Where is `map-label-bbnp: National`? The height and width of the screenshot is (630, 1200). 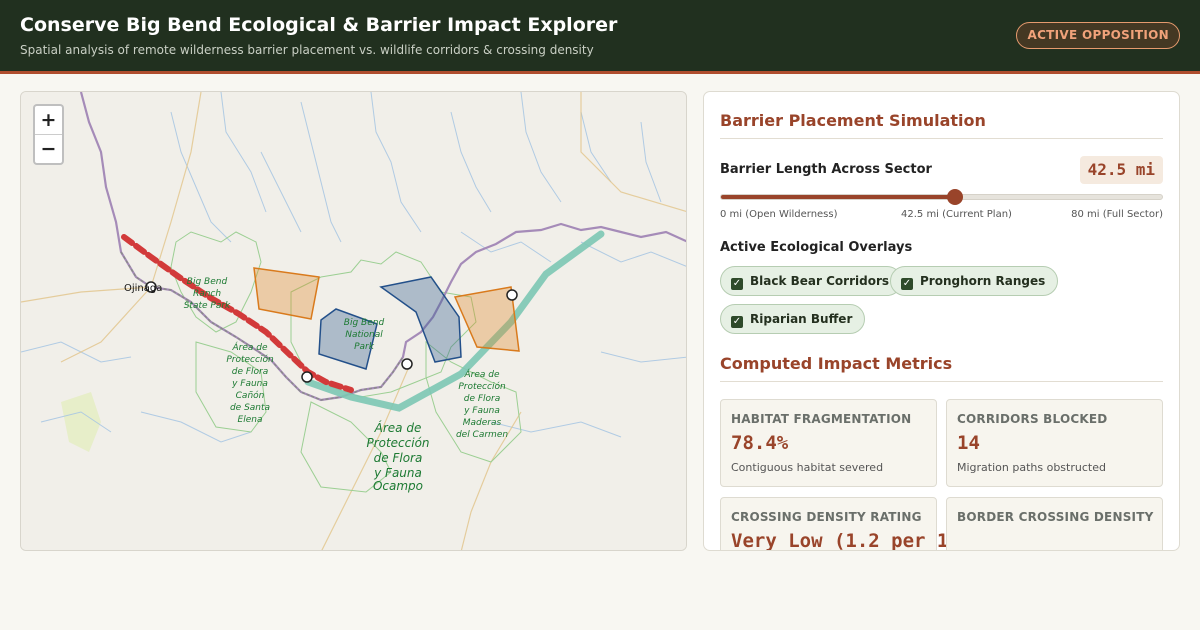 map-label-bbnp: National is located at coordinates (364, 335).